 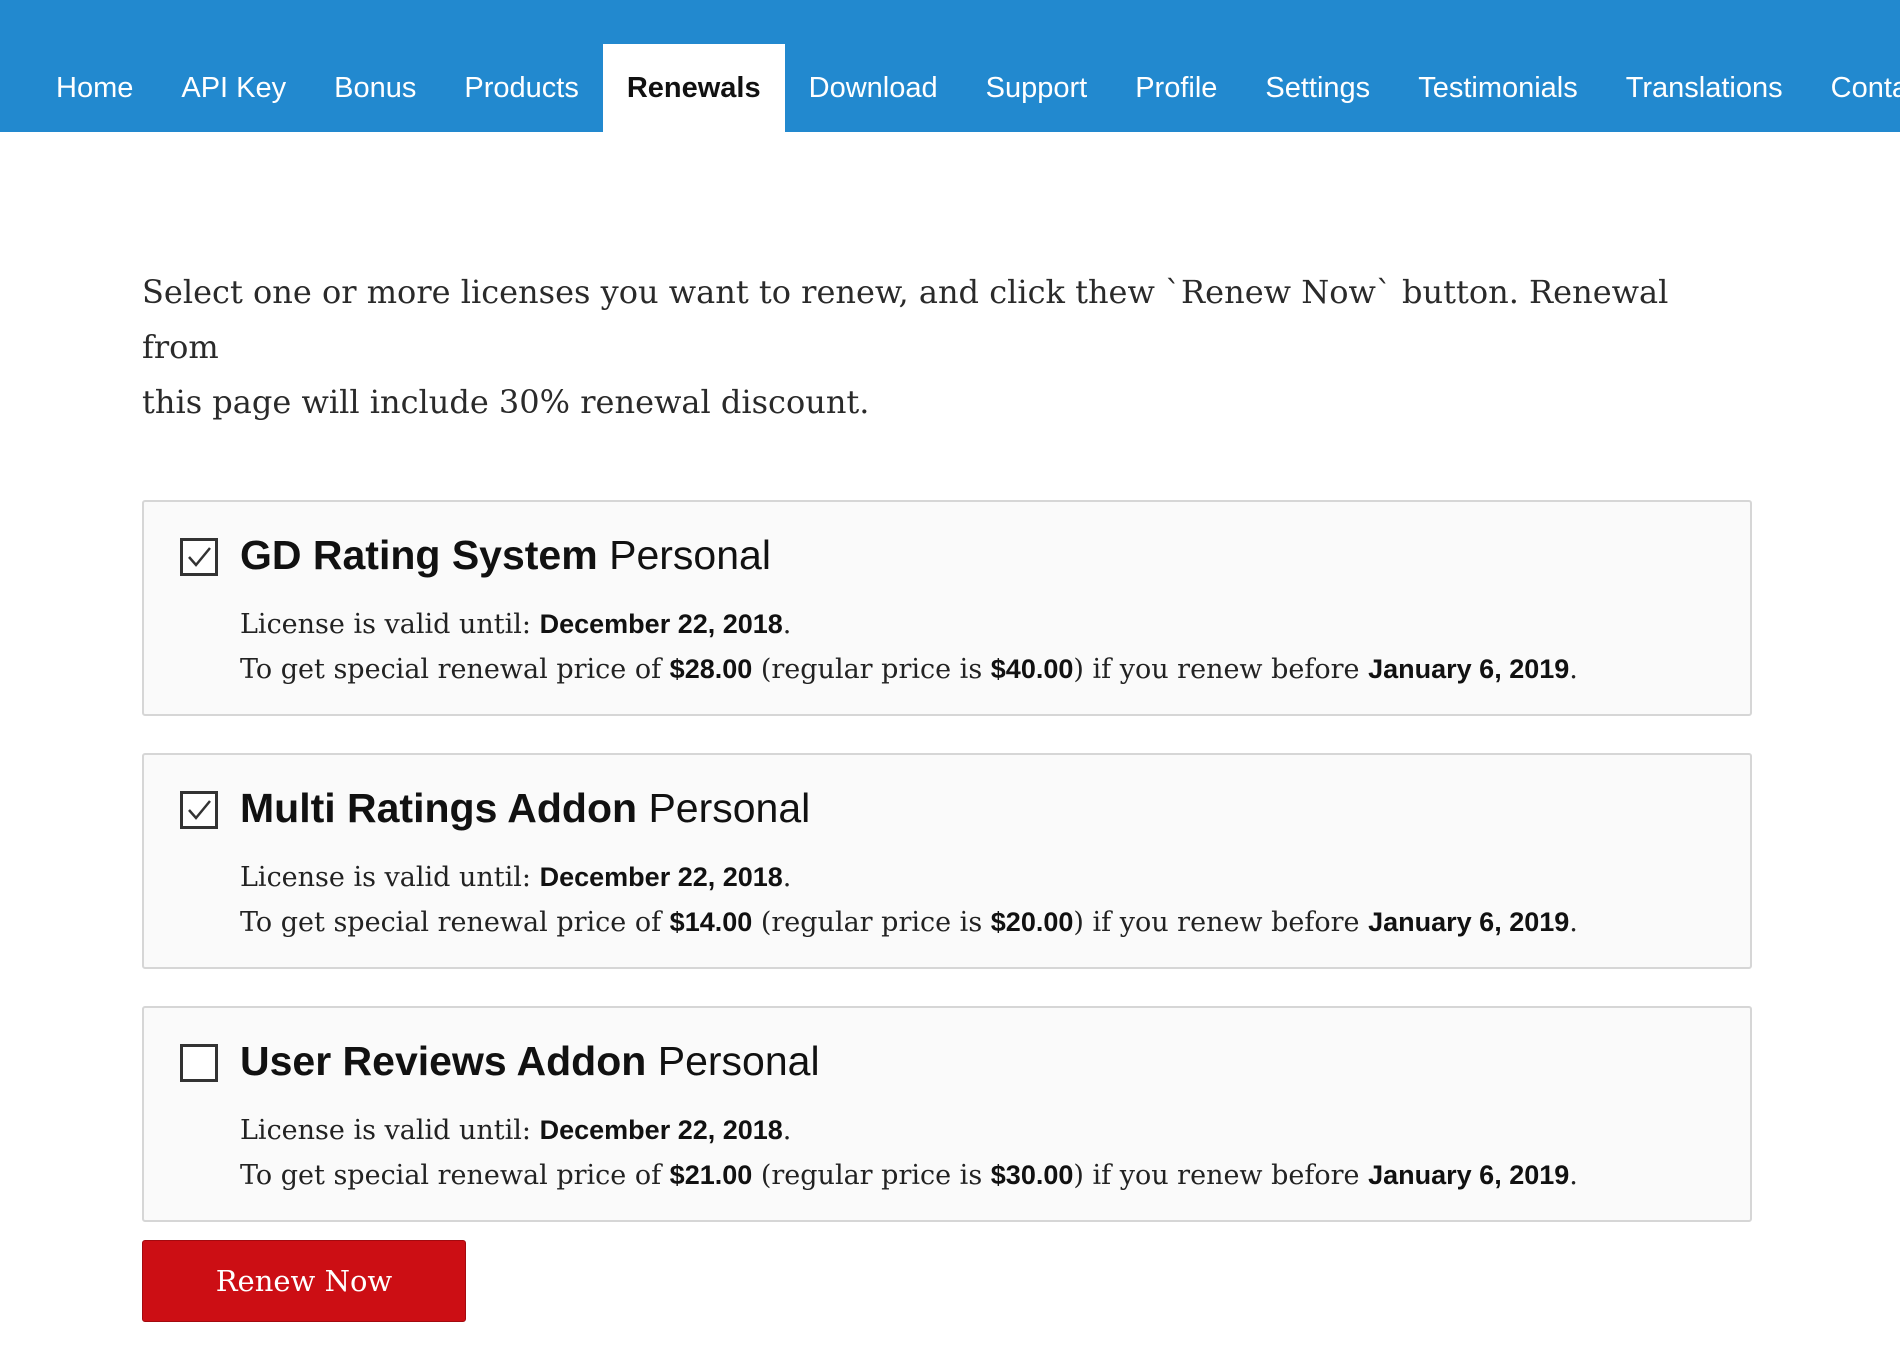 I want to click on special-price: $21.00, so click(x=711, y=1175).